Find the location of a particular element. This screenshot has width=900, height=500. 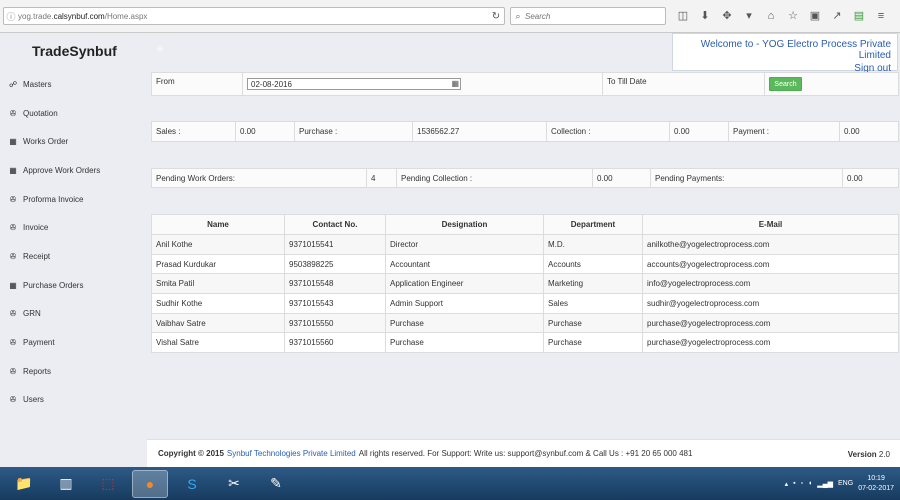

search-button: Search is located at coordinates (785, 84).